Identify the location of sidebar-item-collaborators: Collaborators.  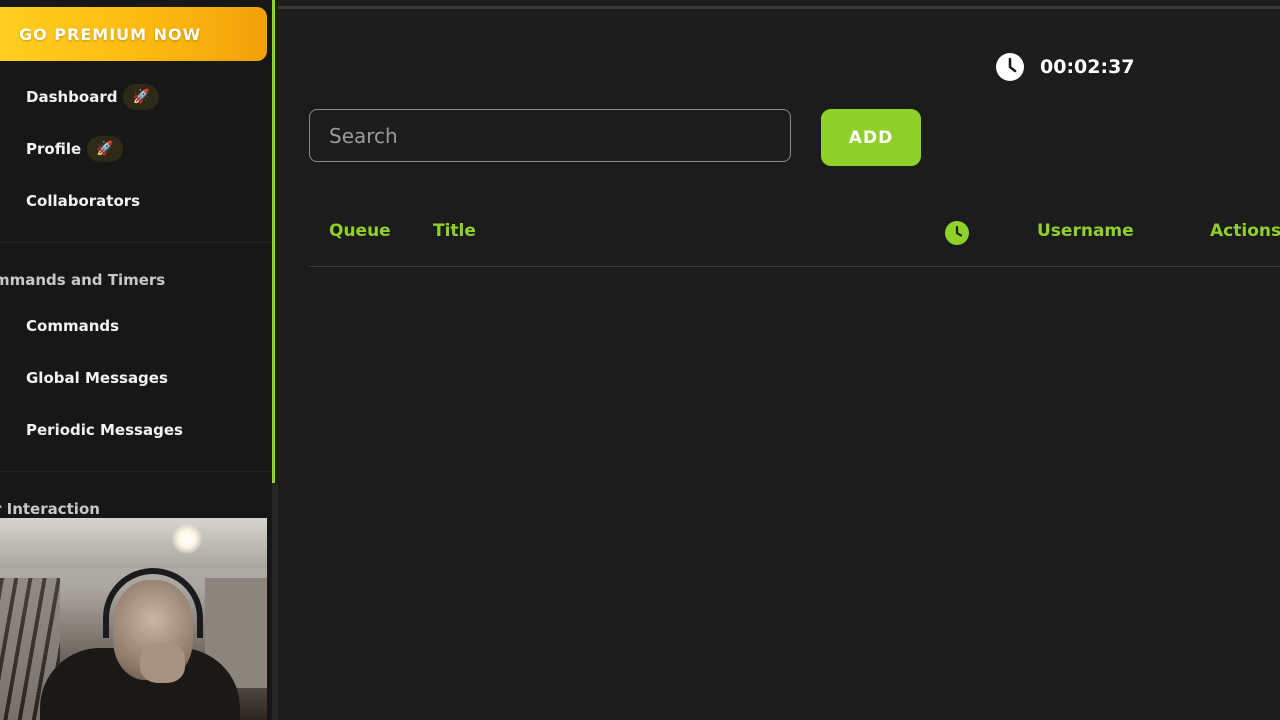
(83, 201).